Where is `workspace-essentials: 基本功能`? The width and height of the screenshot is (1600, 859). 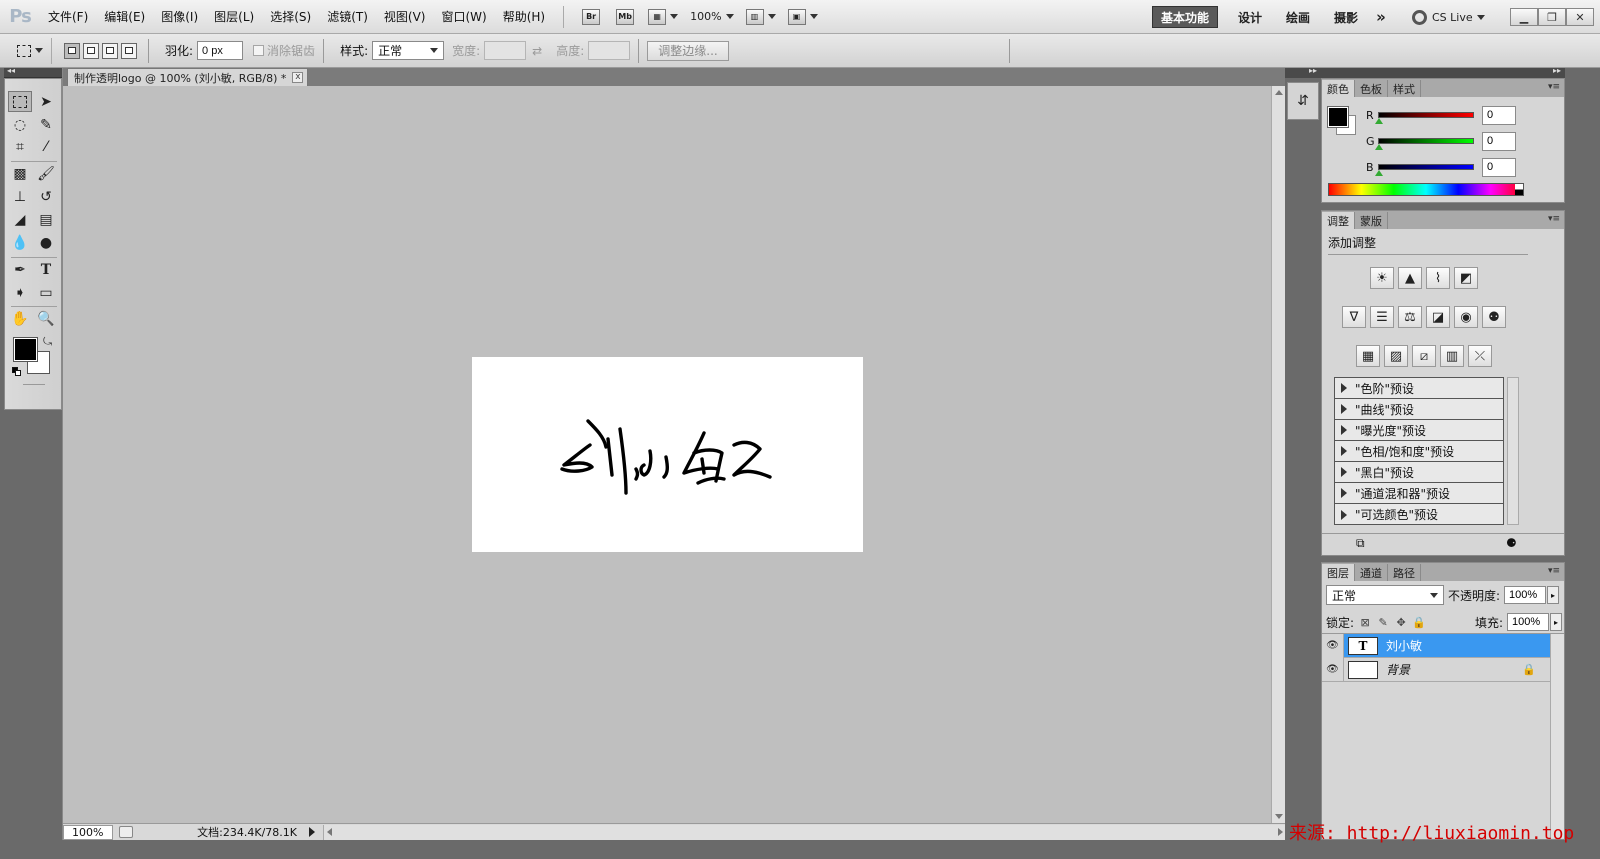
workspace-essentials: 基本功能 is located at coordinates (1185, 17).